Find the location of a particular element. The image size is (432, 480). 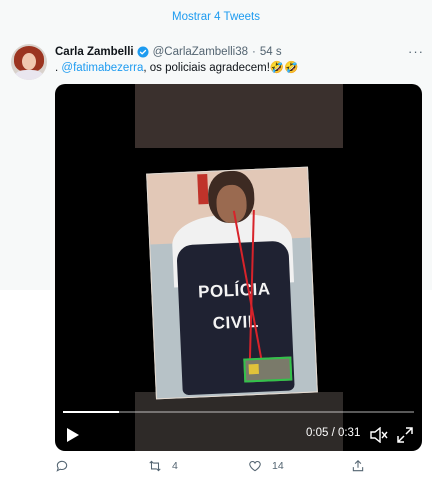

share-action is located at coordinates (363, 466).